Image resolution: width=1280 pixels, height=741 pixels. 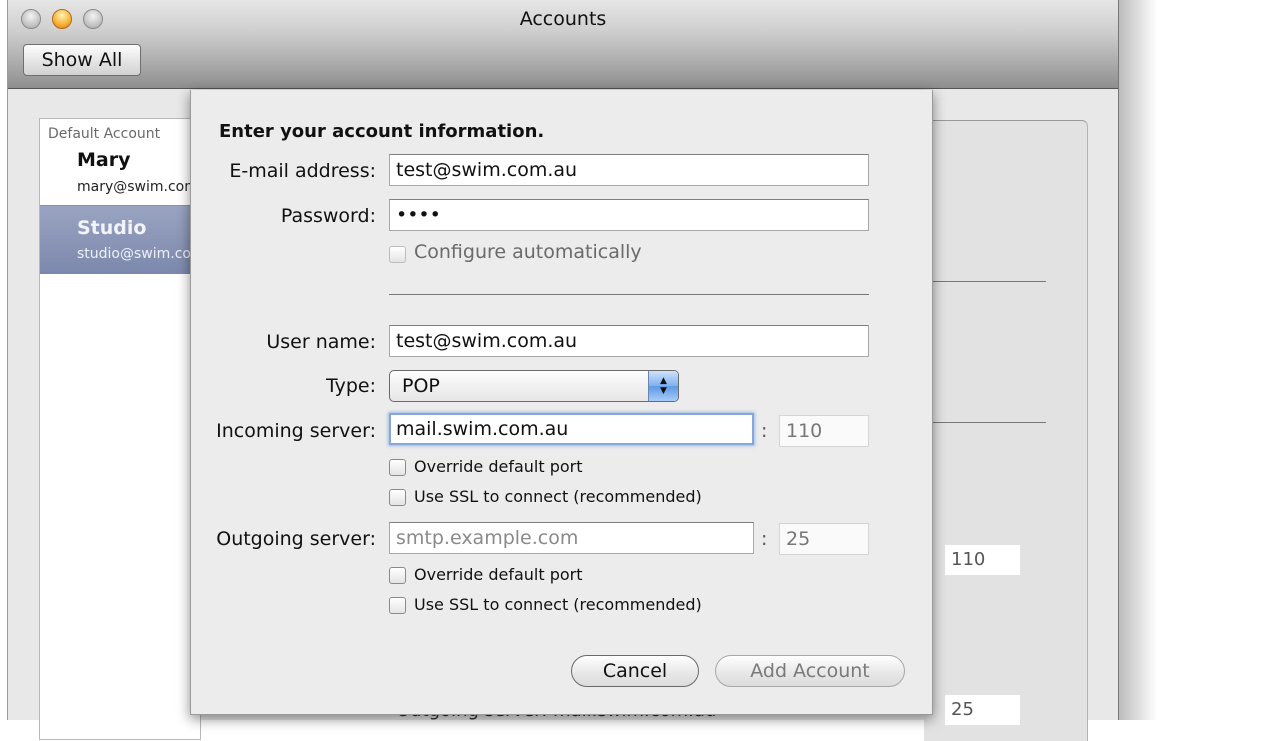 I want to click on window-shadow, so click(x=1137, y=360).